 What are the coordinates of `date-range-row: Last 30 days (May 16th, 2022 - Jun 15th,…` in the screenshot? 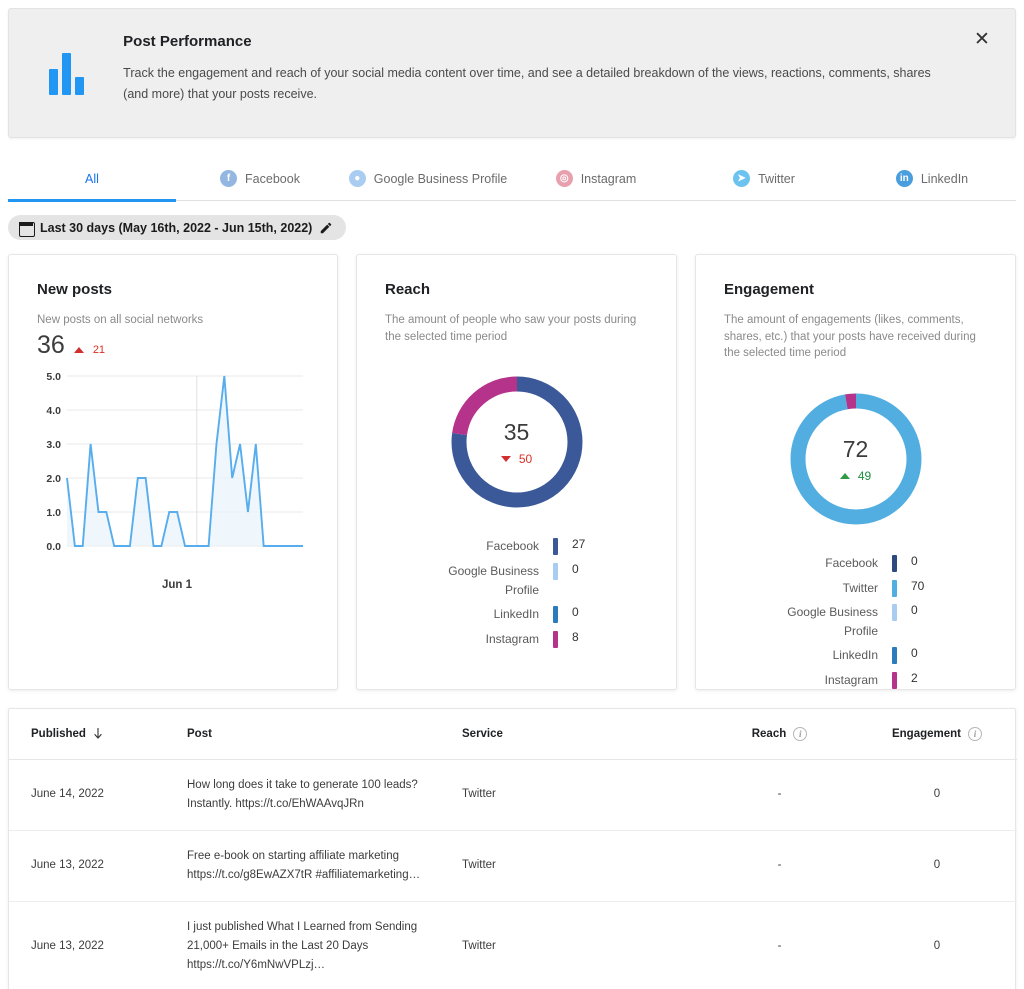 It's located at (512, 227).